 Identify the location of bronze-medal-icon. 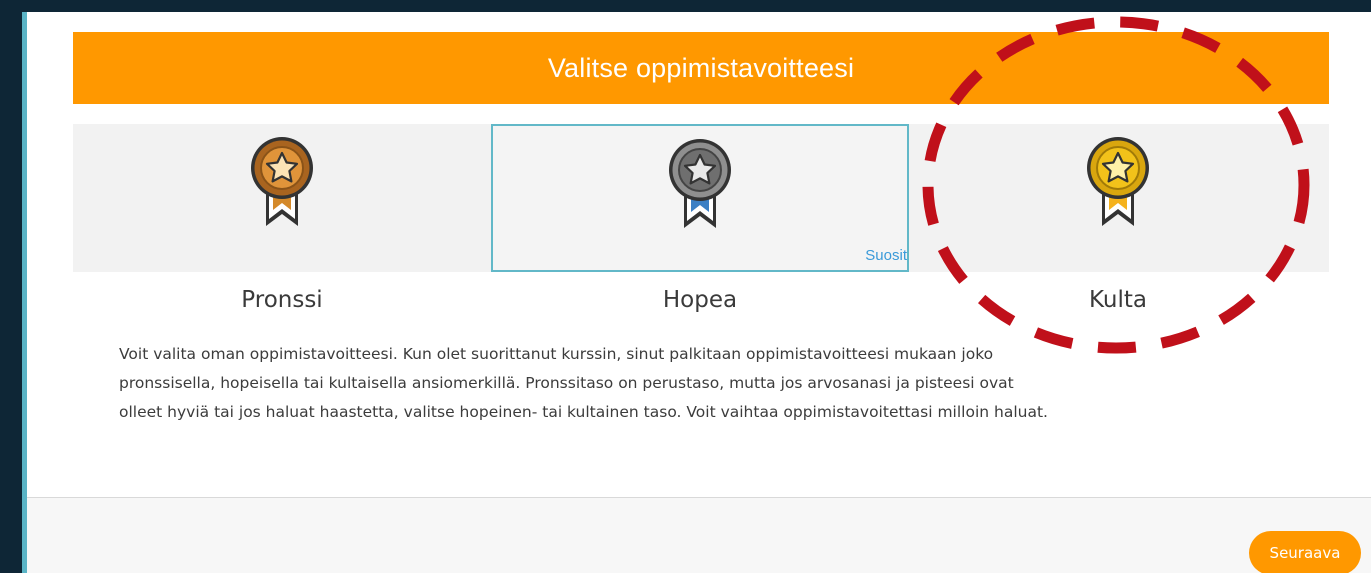
(282, 181).